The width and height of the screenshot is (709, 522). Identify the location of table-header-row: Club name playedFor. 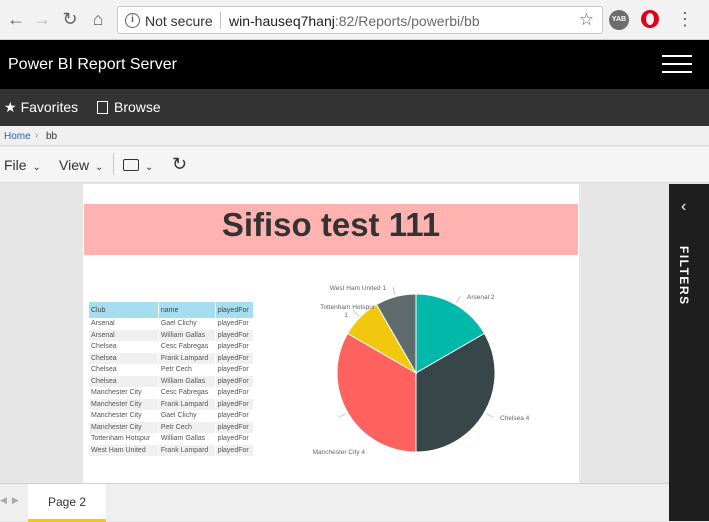
(172, 310).